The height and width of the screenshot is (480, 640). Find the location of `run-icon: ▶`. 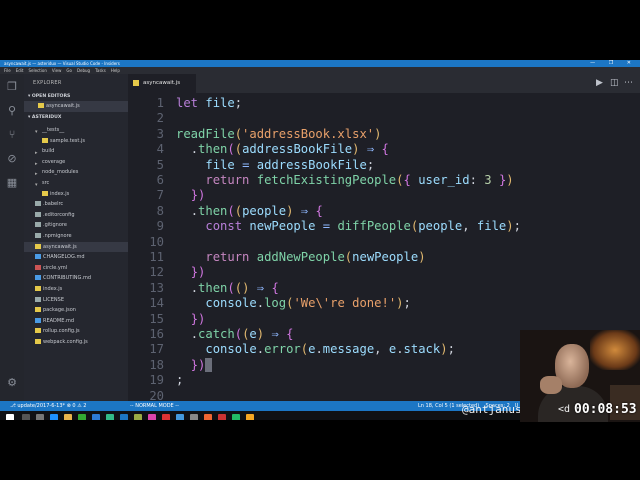

run-icon: ▶ is located at coordinates (599, 83).